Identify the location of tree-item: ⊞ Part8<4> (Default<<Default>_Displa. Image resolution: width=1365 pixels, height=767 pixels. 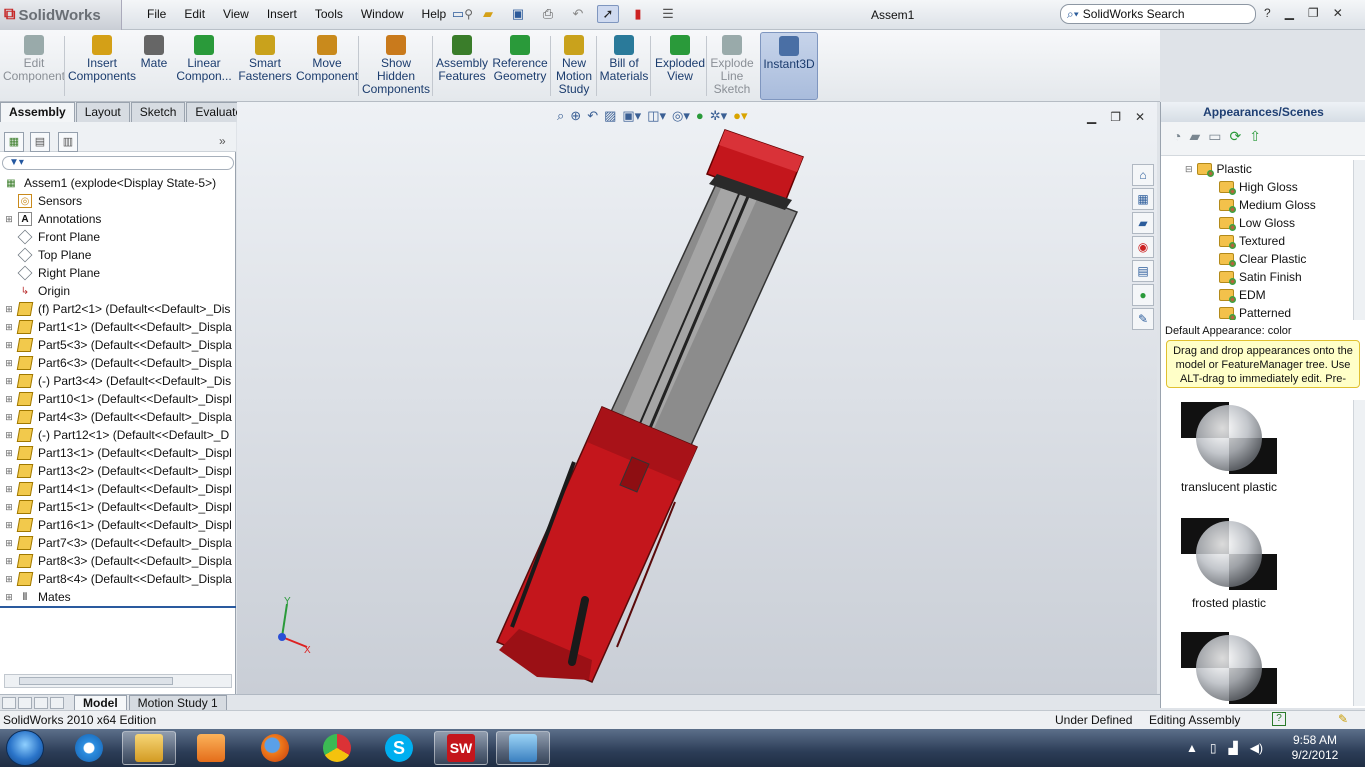
(118, 579).